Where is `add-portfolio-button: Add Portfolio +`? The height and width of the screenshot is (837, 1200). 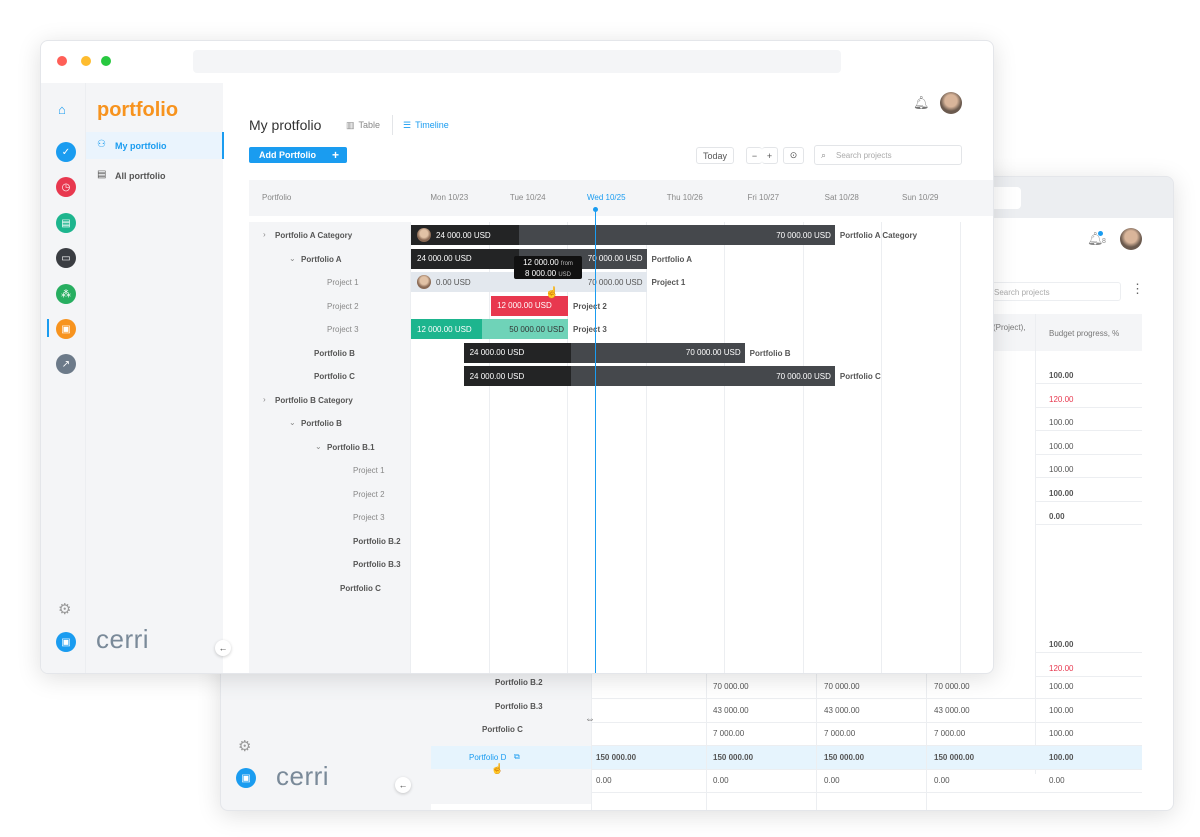
add-portfolio-button: Add Portfolio + is located at coordinates (298, 155).